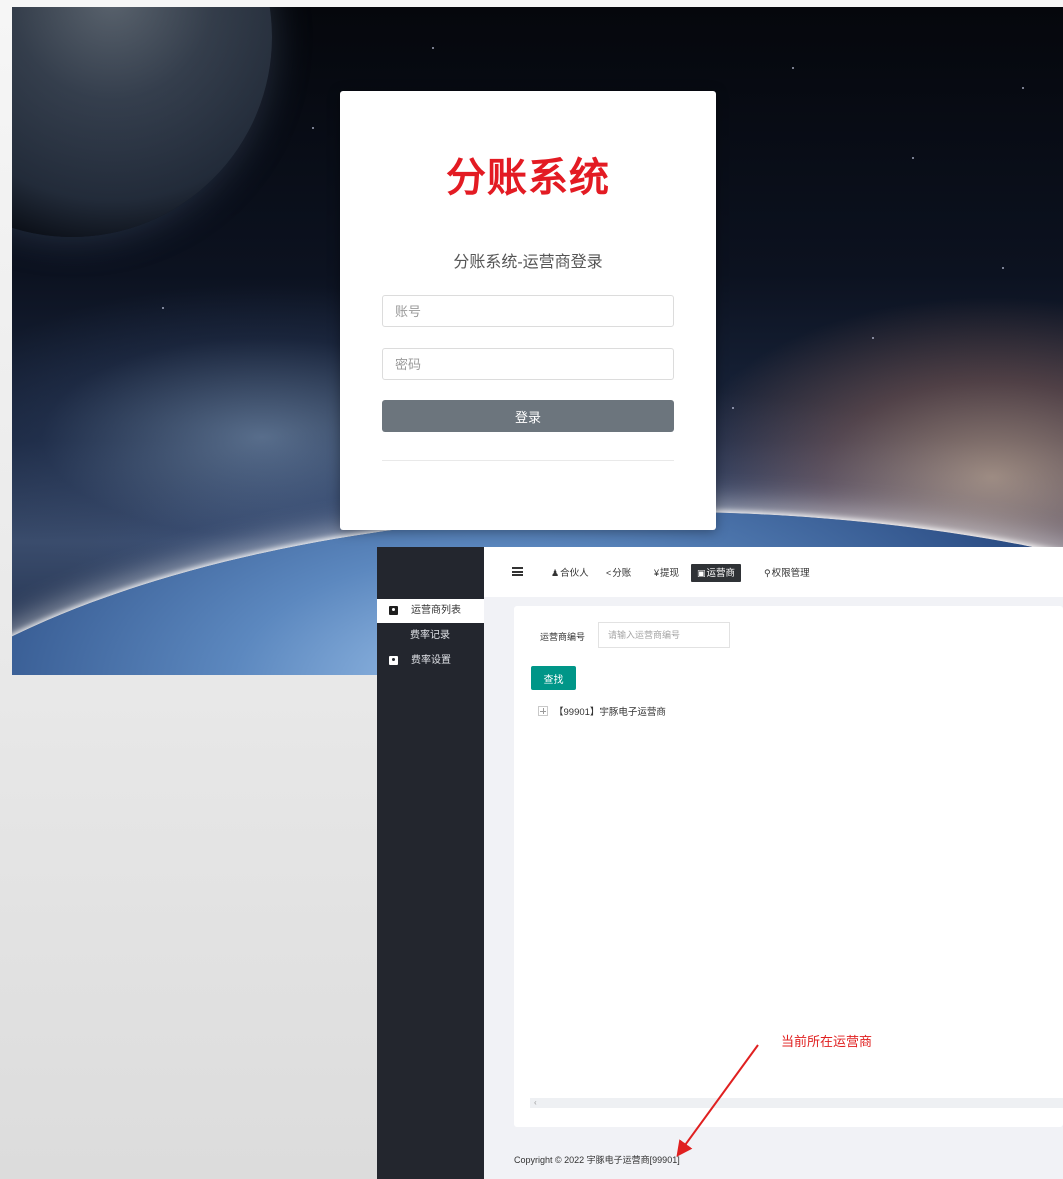  I want to click on yen-icon: ¥, so click(657, 573).